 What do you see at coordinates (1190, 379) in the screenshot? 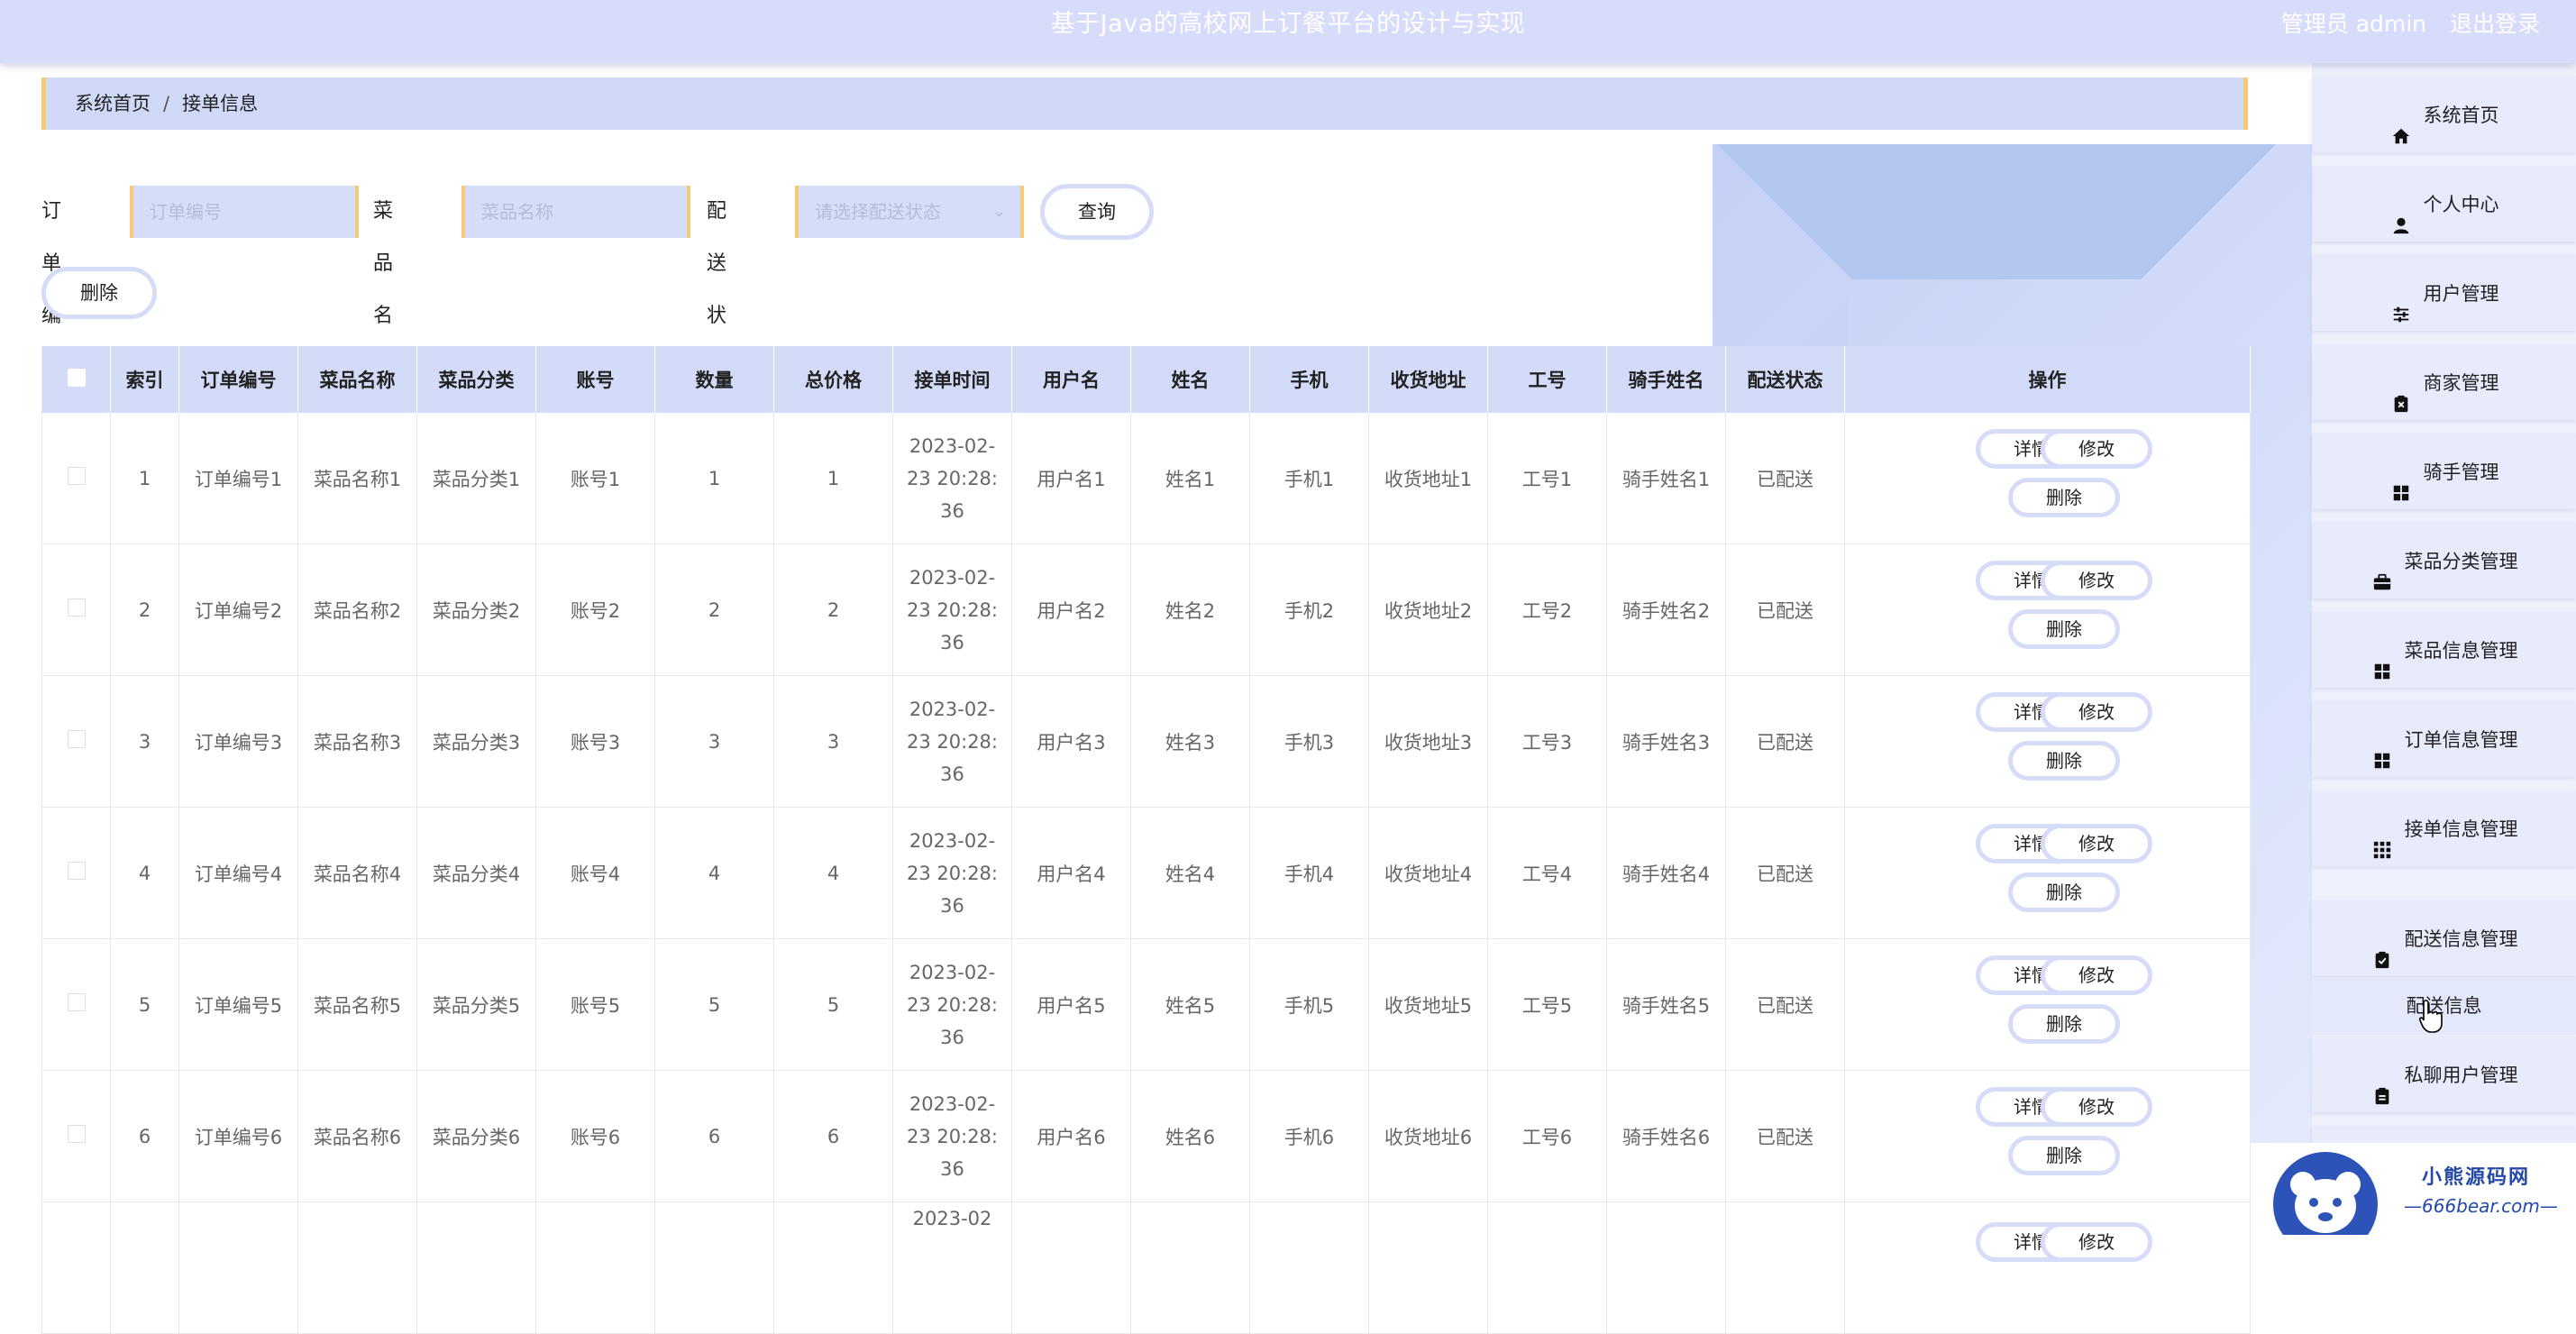
I see `col-header: 姓名` at bounding box center [1190, 379].